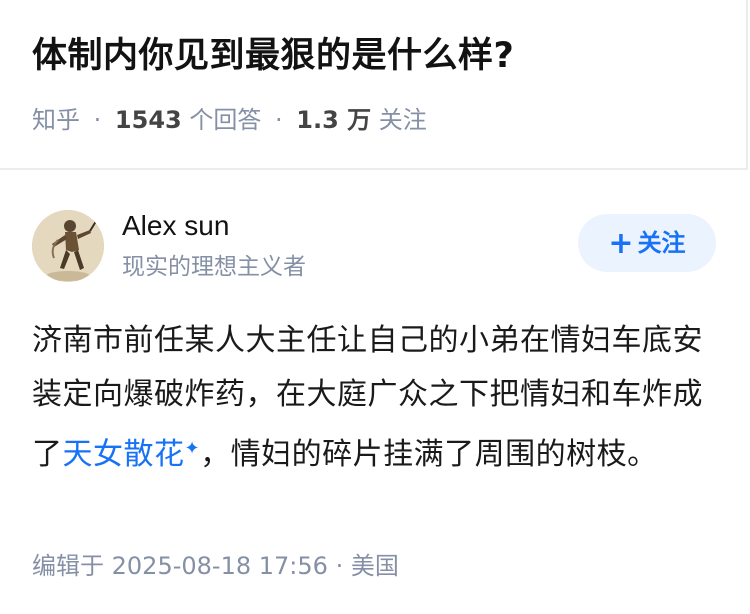 This screenshot has width=750, height=614. I want to click on ip-location: 美国, so click(374, 566).